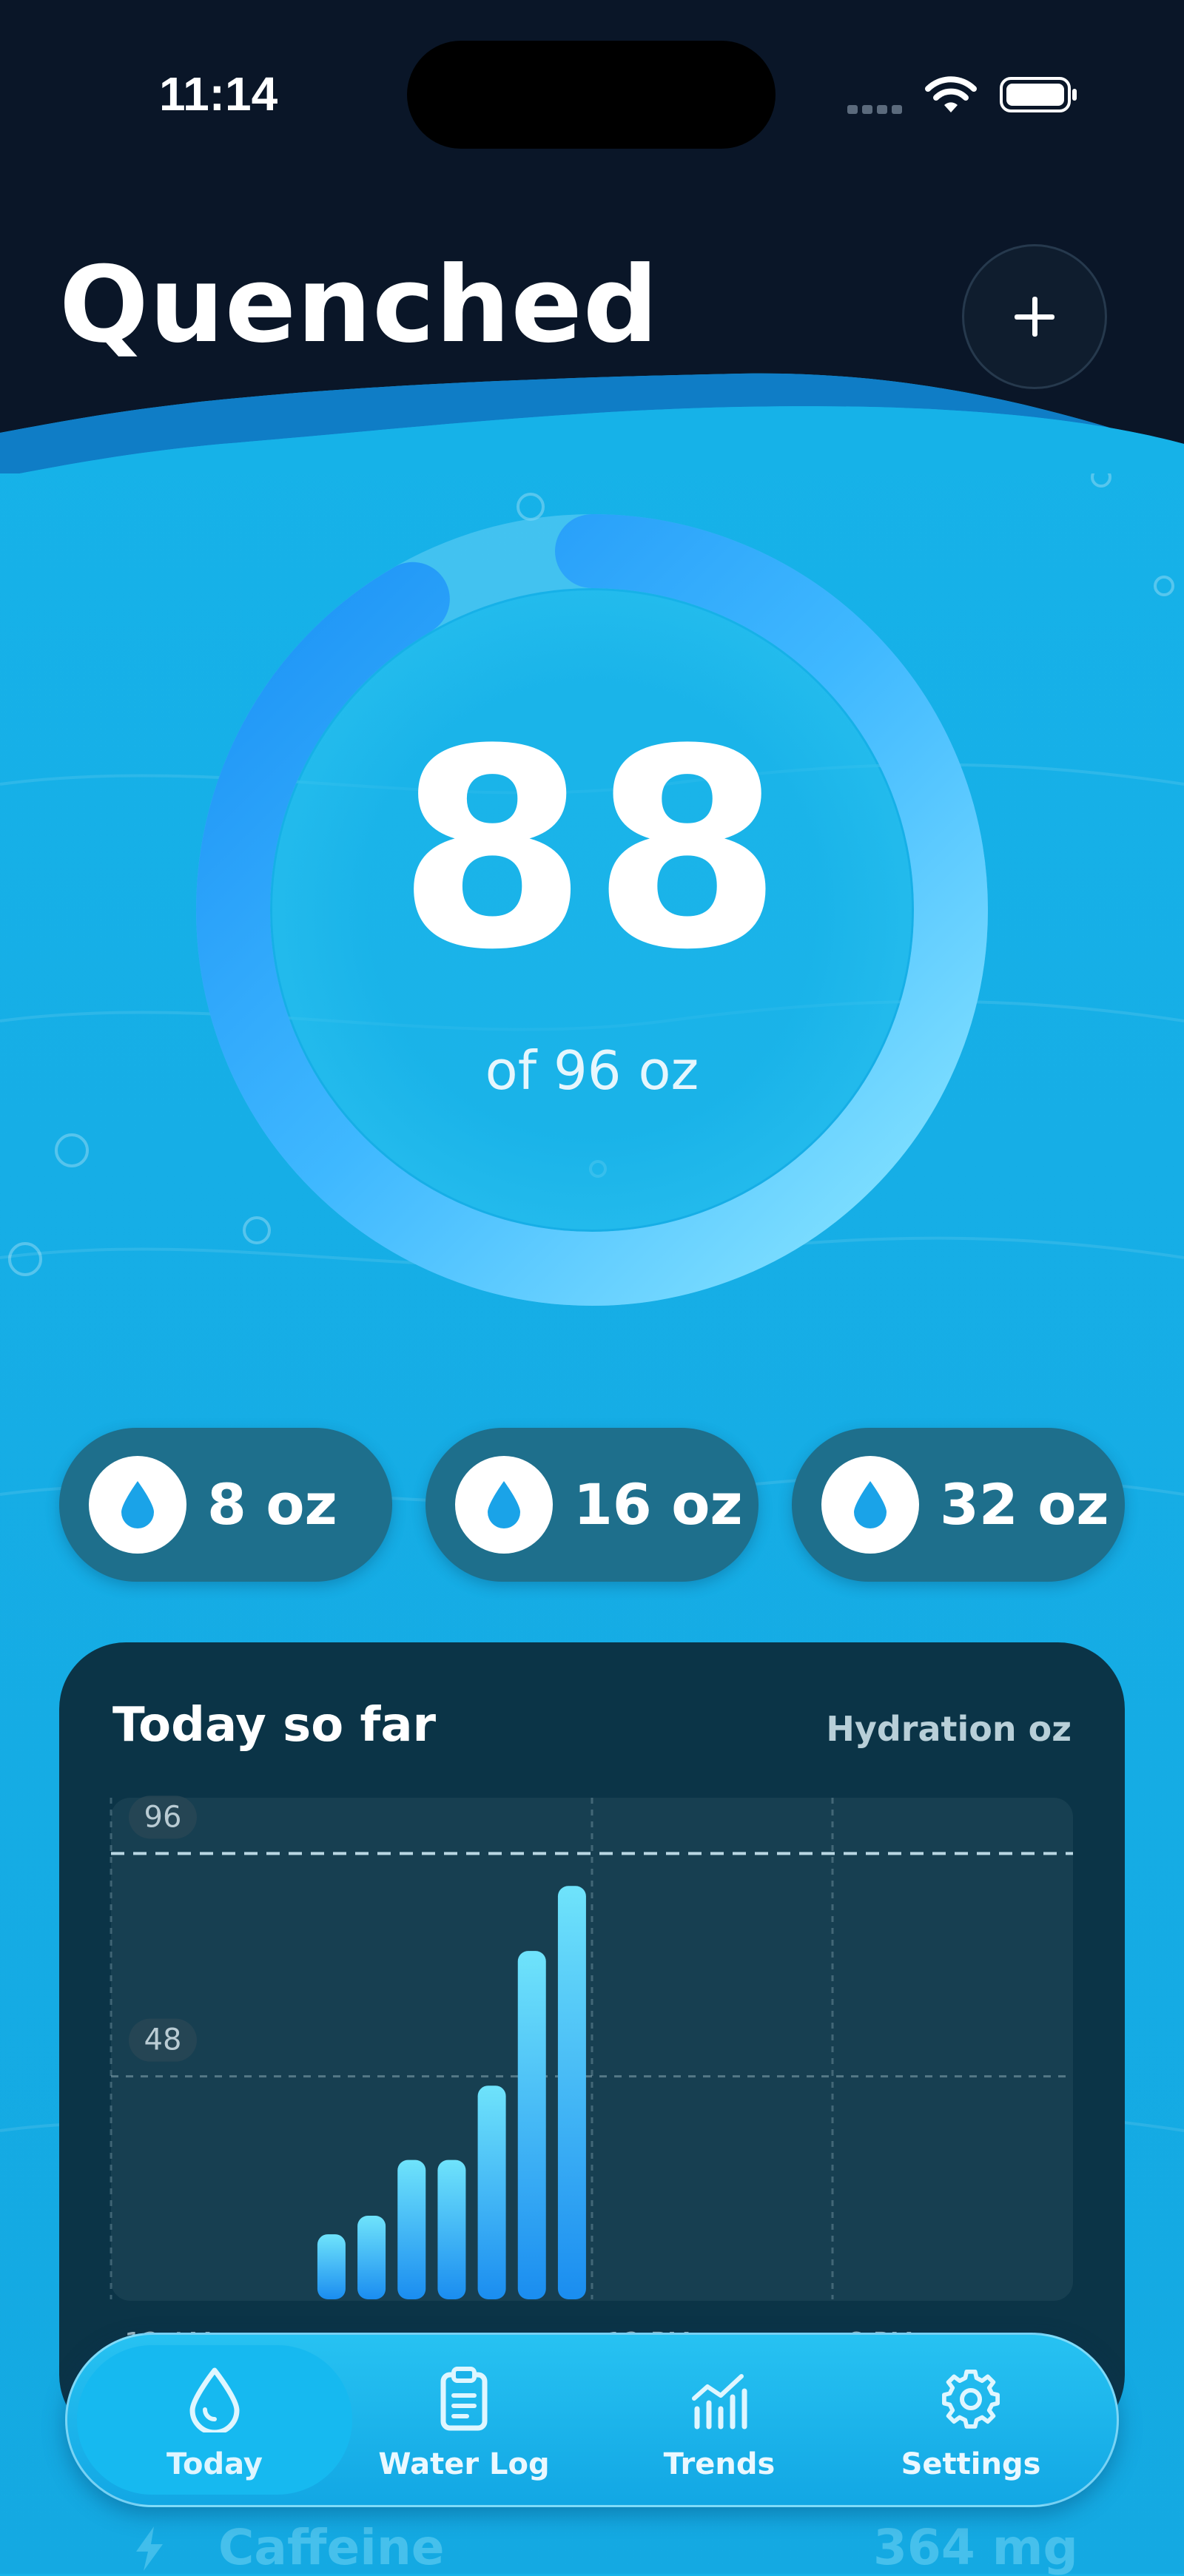 The image size is (1184, 2576). What do you see at coordinates (971, 2464) in the screenshot?
I see `tab-label: Settings` at bounding box center [971, 2464].